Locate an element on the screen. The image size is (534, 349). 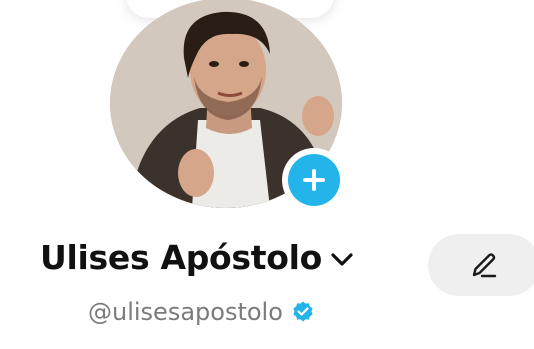
chevron-down-icon is located at coordinates (342, 260).